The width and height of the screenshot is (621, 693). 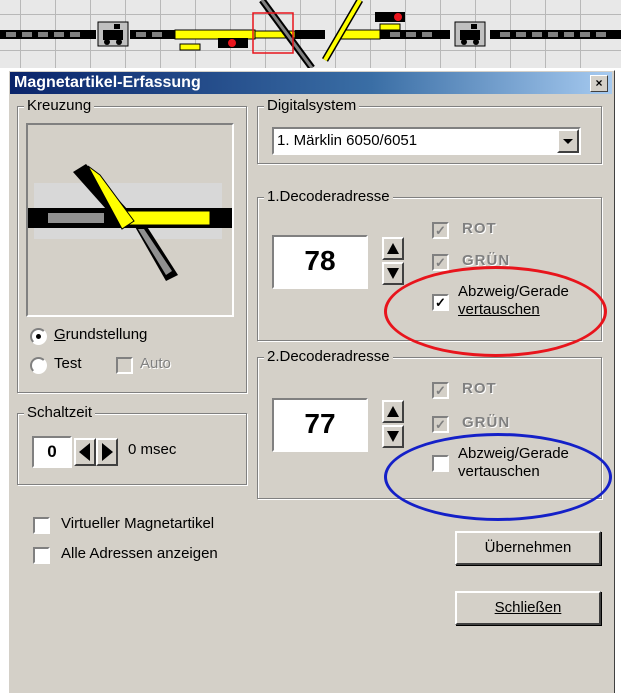 I want to click on decoder1-down-button, so click(x=393, y=273).